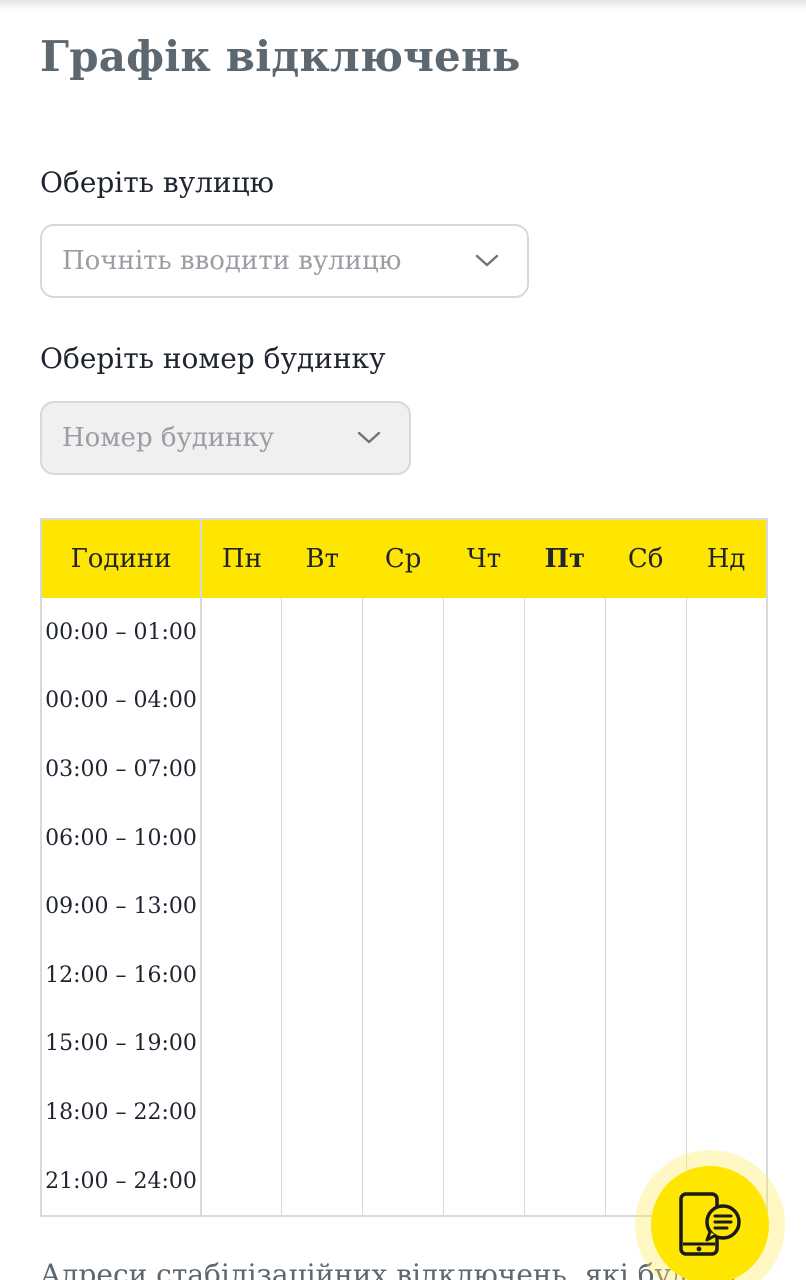  What do you see at coordinates (213, 358) in the screenshot?
I see `house-label: Оберіть номер будинку` at bounding box center [213, 358].